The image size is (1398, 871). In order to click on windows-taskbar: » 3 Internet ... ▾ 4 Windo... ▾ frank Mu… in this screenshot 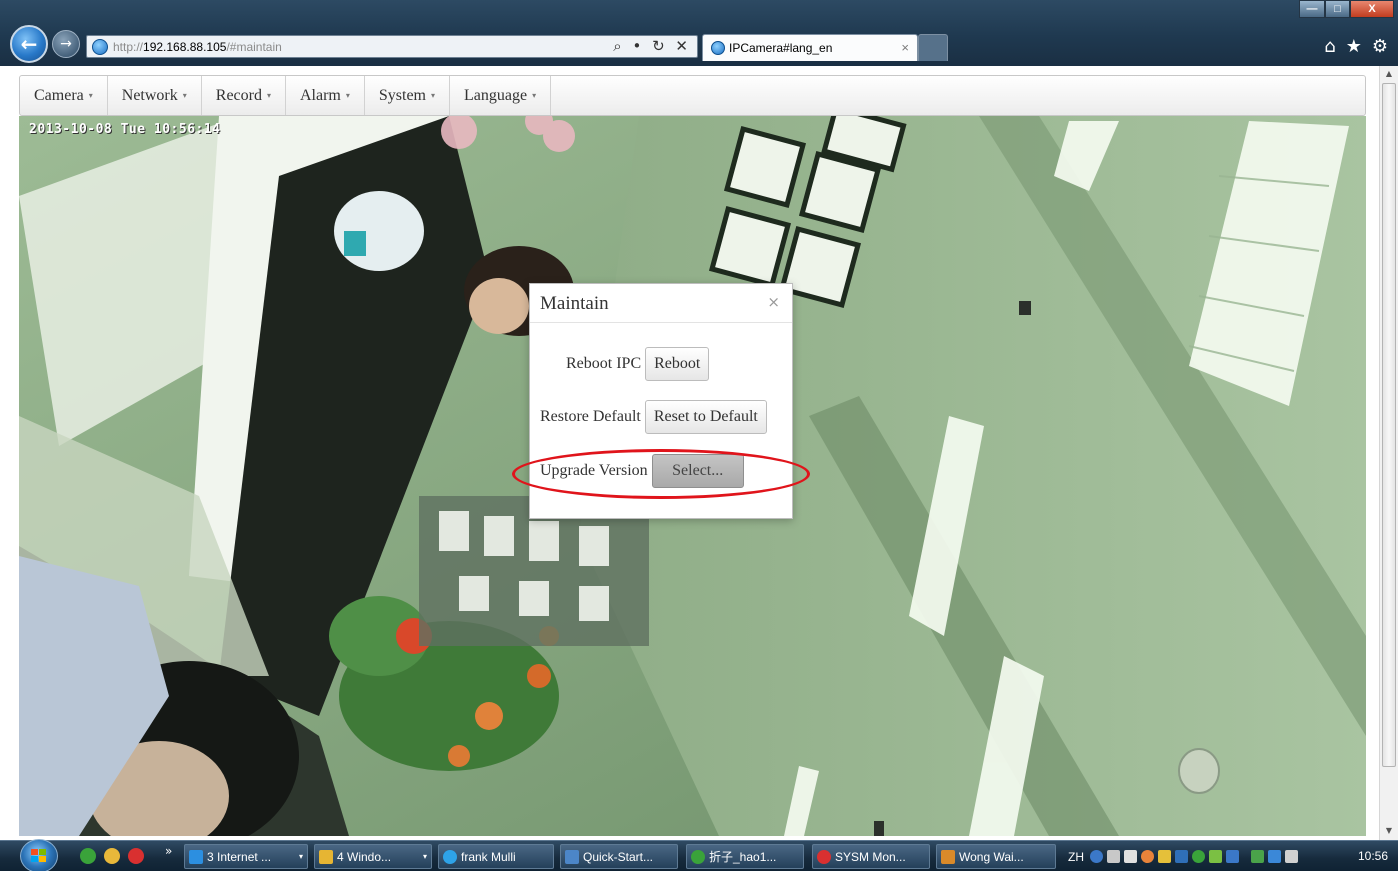, I will do `click(699, 855)`.